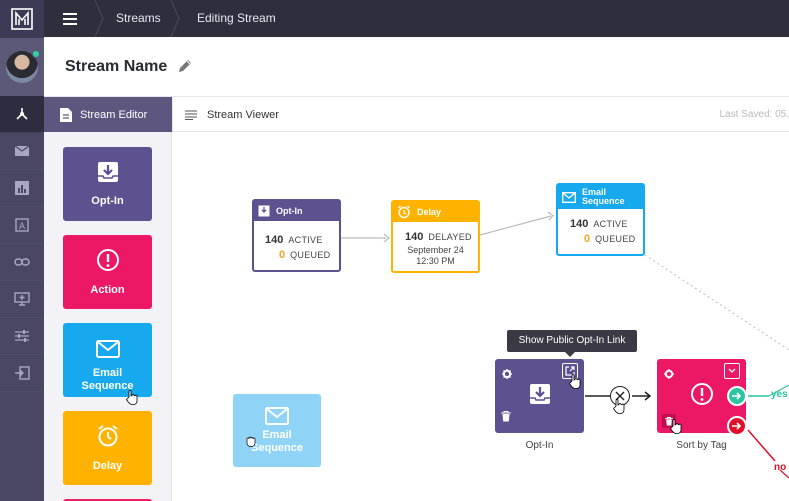  What do you see at coordinates (282, 255) in the screenshot?
I see `optin-queued-count: 0` at bounding box center [282, 255].